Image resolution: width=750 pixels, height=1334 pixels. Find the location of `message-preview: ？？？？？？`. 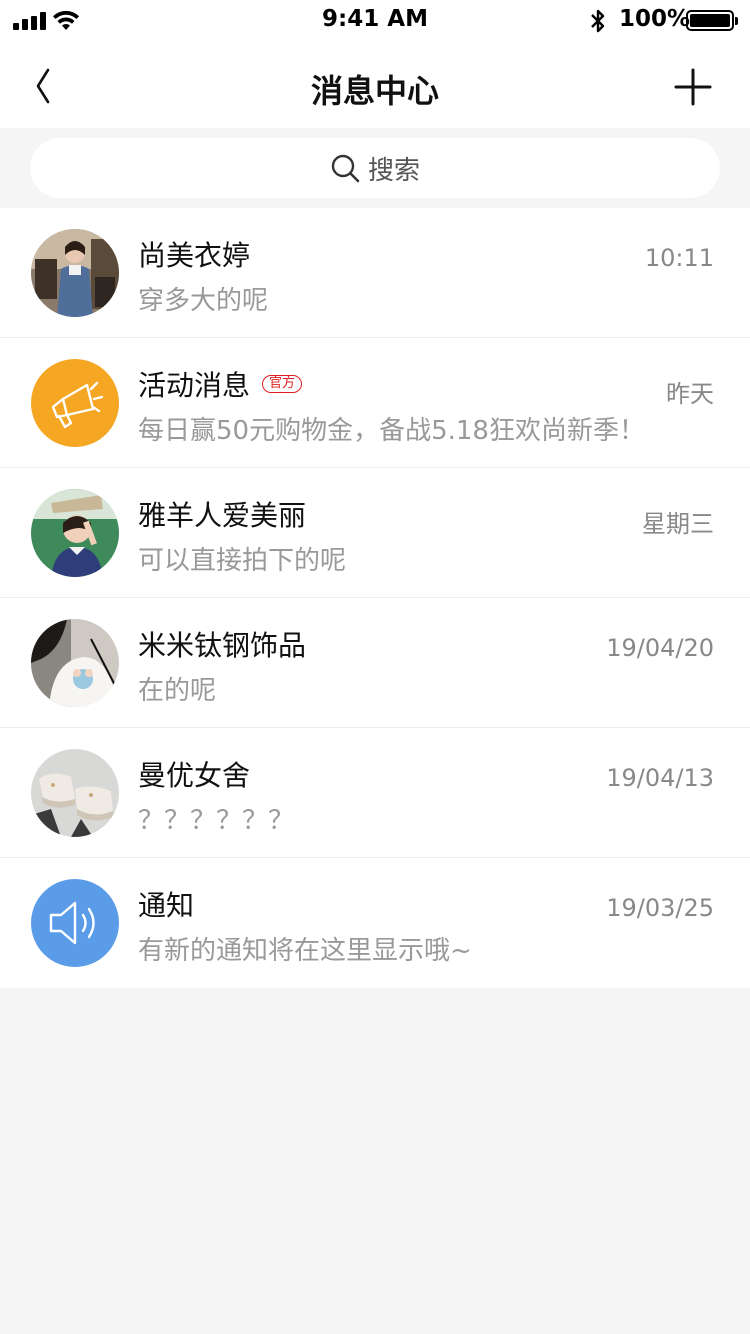

message-preview: ？？？？？？ is located at coordinates (216, 821).